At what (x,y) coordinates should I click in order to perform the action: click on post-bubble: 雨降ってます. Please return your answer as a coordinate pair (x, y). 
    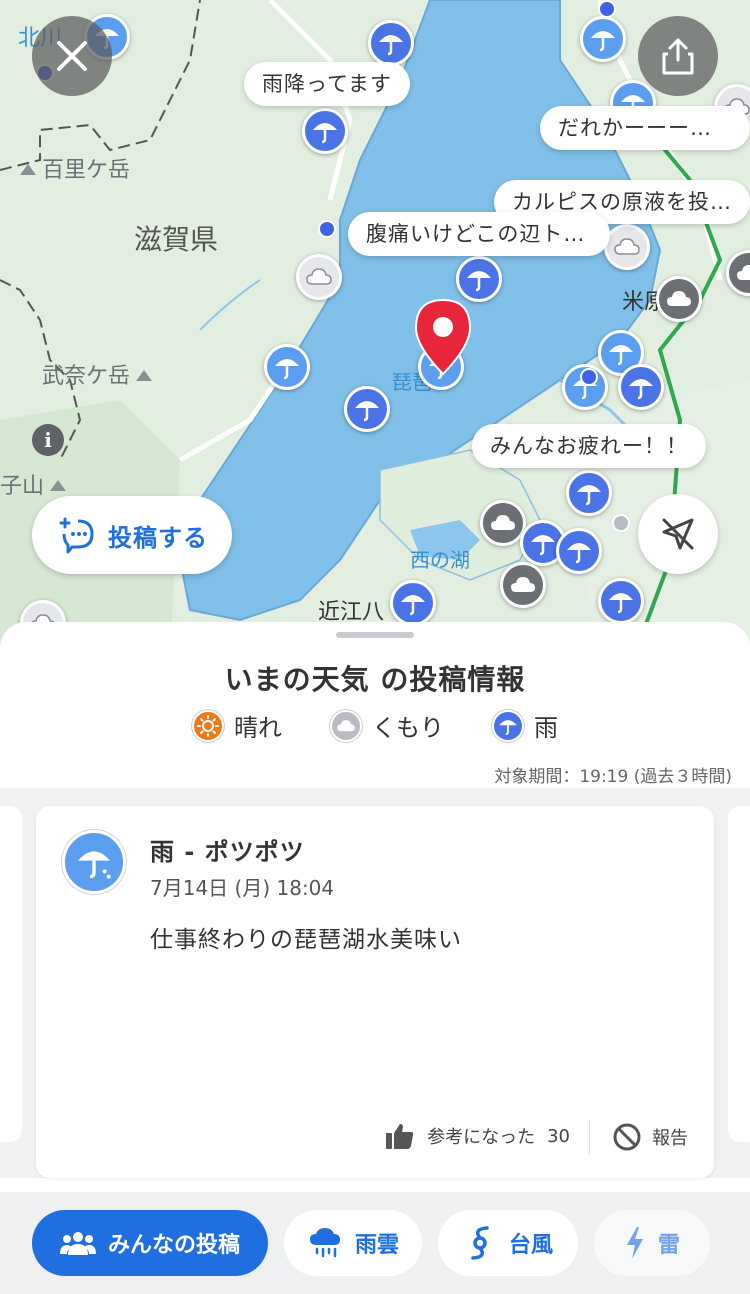
    Looking at the image, I should click on (327, 84).